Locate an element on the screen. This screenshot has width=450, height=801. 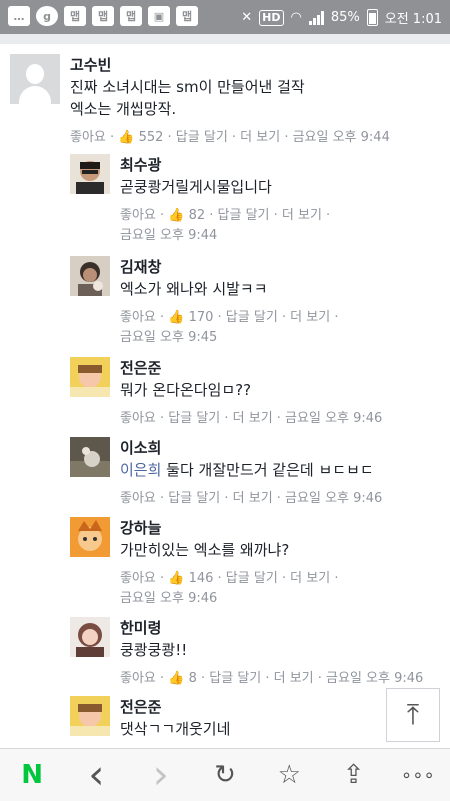
comment-text: 쿵쾅쿵쾅!! is located at coordinates (154, 650).